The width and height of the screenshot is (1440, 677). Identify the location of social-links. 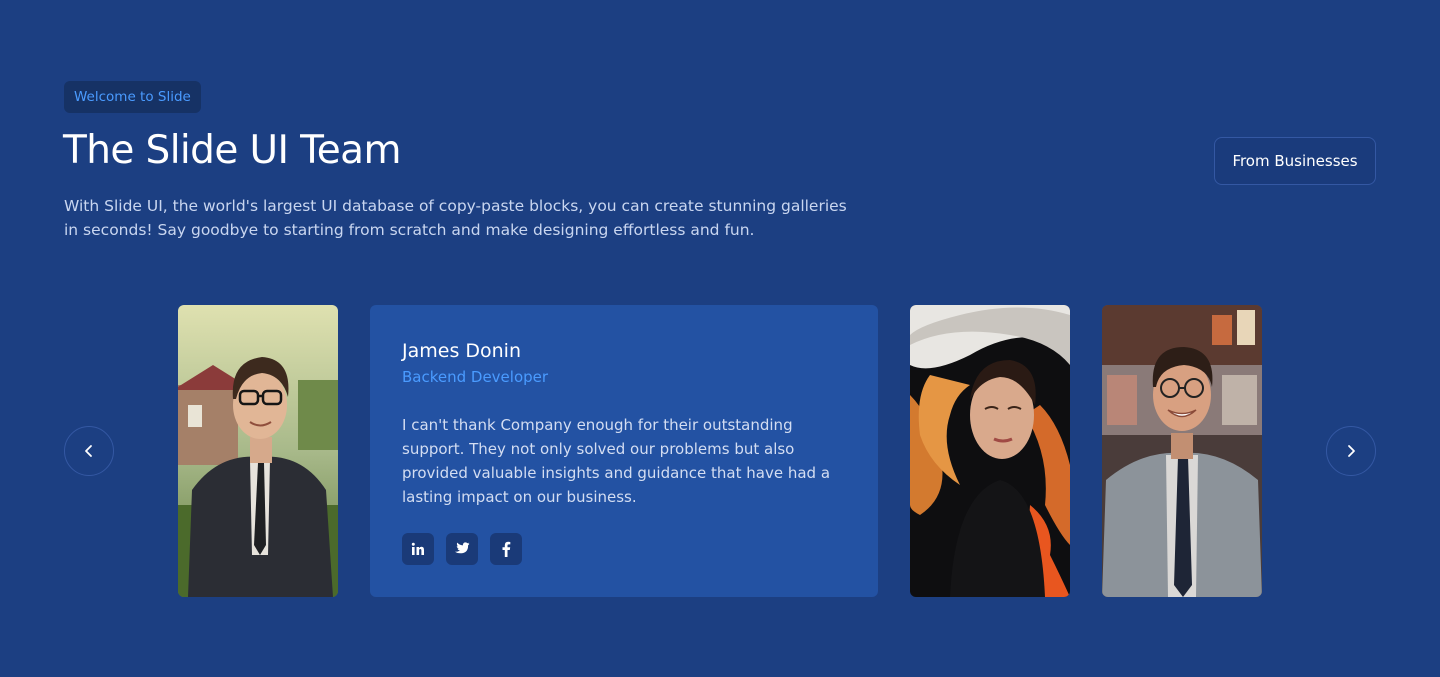
(462, 549).